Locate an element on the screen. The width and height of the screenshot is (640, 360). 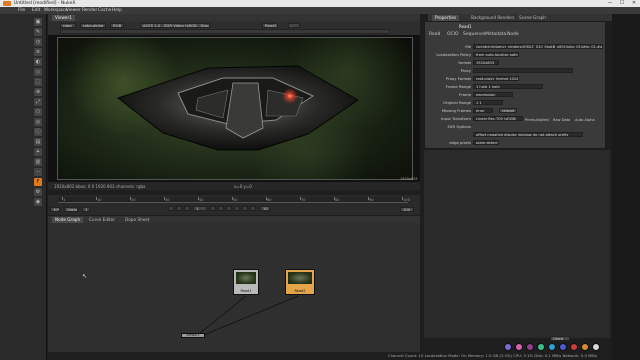
node-name-field: Read1 is located at coordinates (465, 26).